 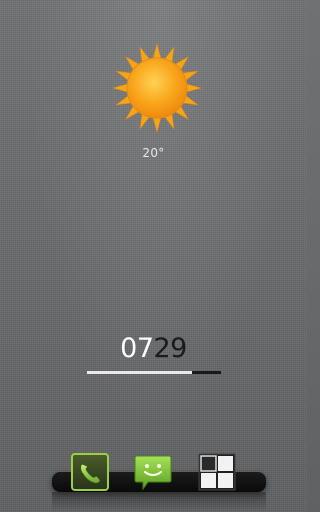 I want to click on phone-icon, so click(x=90, y=472).